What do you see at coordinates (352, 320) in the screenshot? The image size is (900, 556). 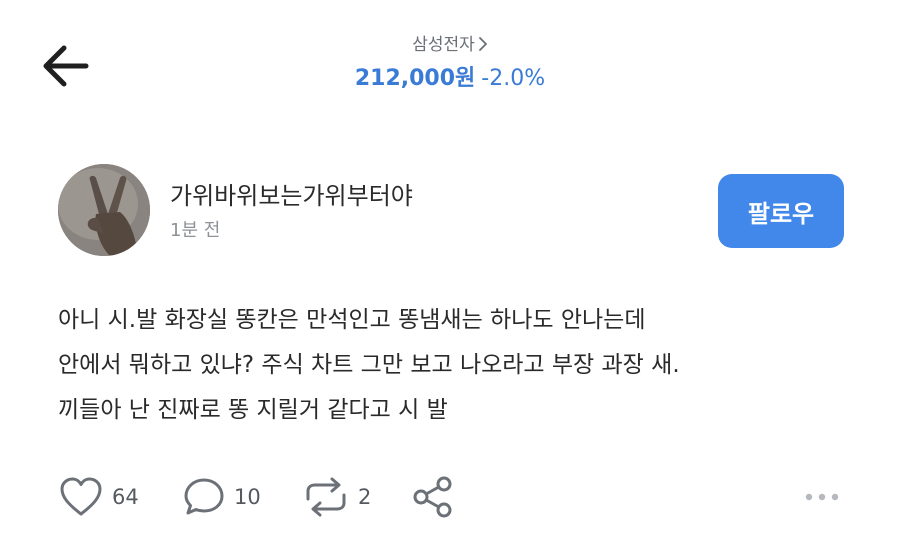 I see `post-body-line: 아니 시.발 화장실 똥칸은 만석인고 똥냄새는 하나도 안나는데` at bounding box center [352, 320].